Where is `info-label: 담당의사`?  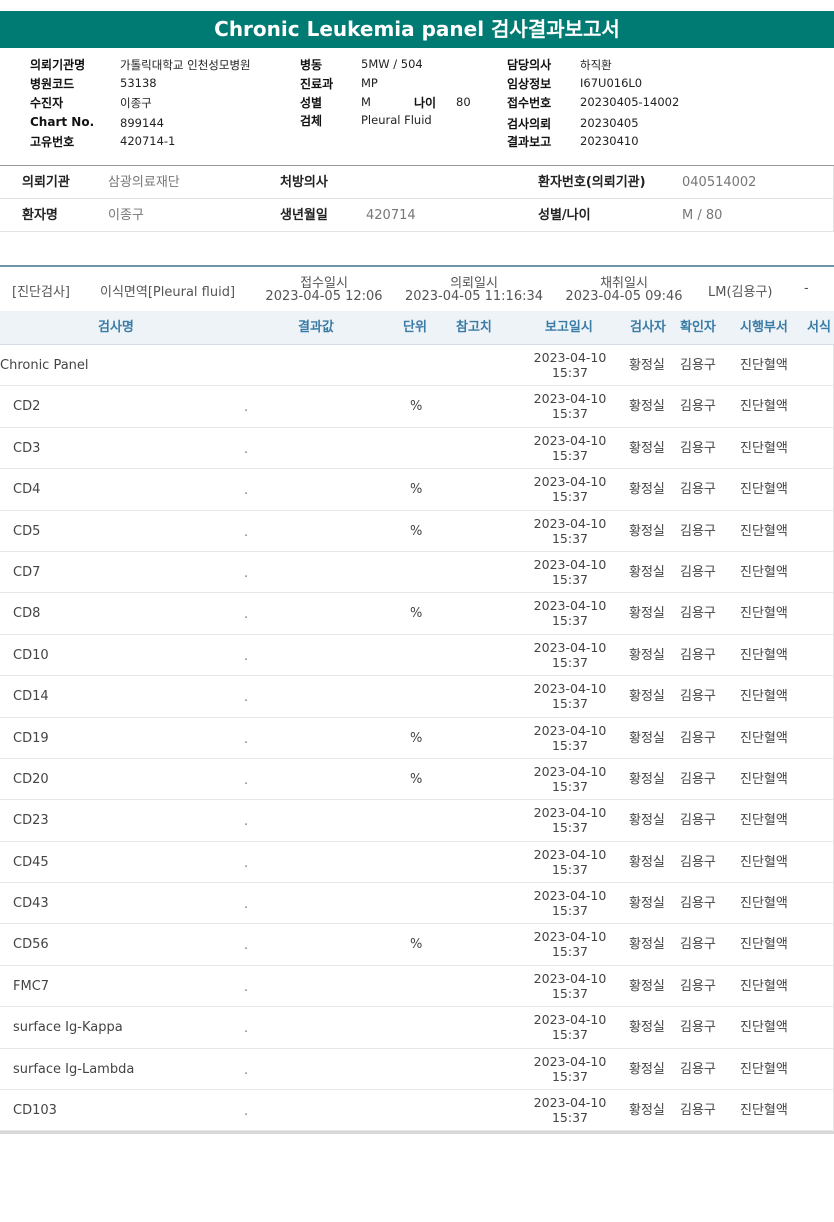 info-label: 담당의사 is located at coordinates (529, 65).